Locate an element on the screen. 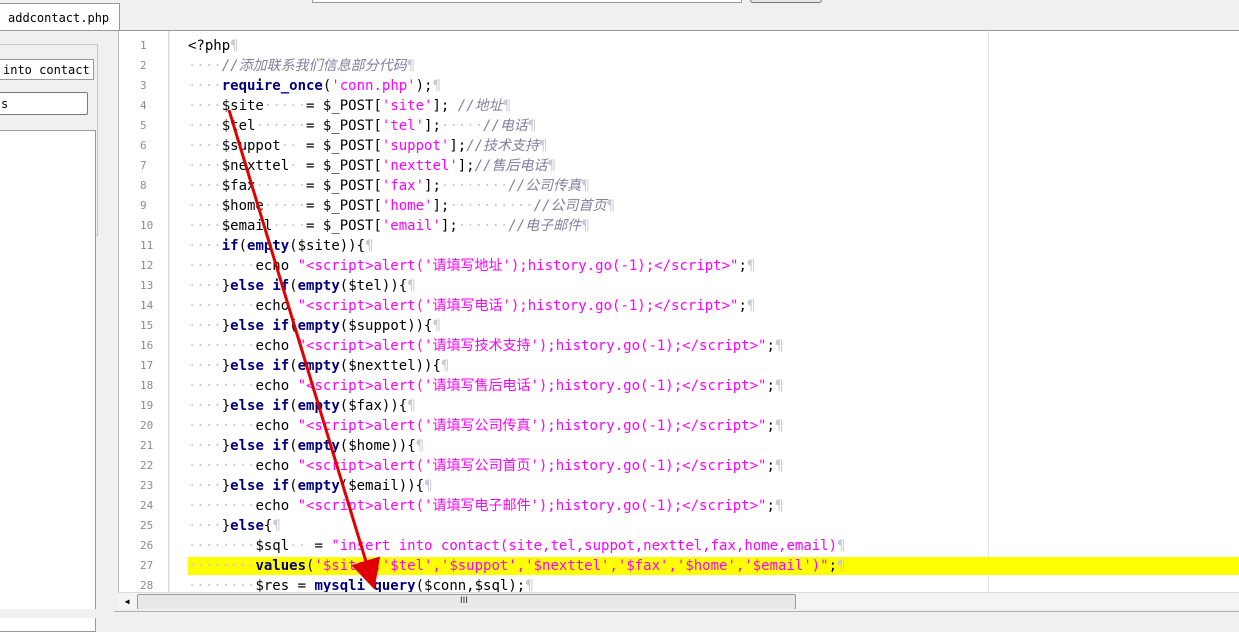  annotation-arrow-icon is located at coordinates (304, 349).